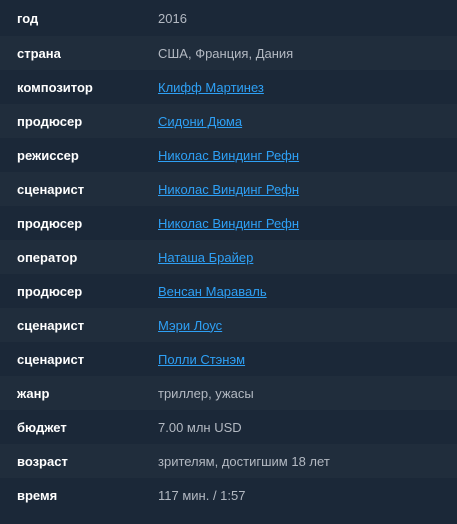 The width and height of the screenshot is (457, 524). I want to click on info-row-writer: сценарист Полли Стэнэм, so click(228, 359).